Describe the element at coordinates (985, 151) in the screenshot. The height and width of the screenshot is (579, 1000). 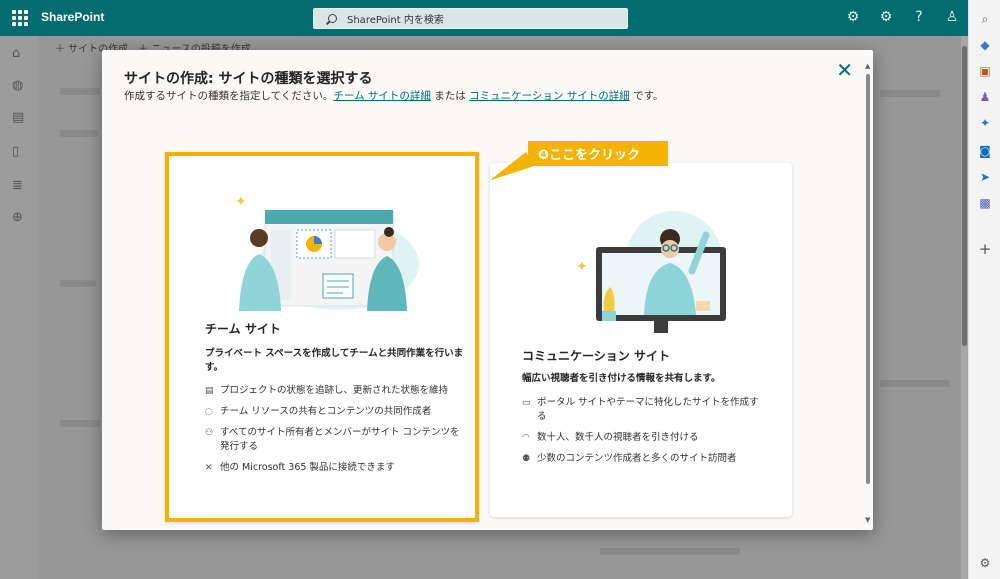
I see `outlook-icon: ◙` at that location.